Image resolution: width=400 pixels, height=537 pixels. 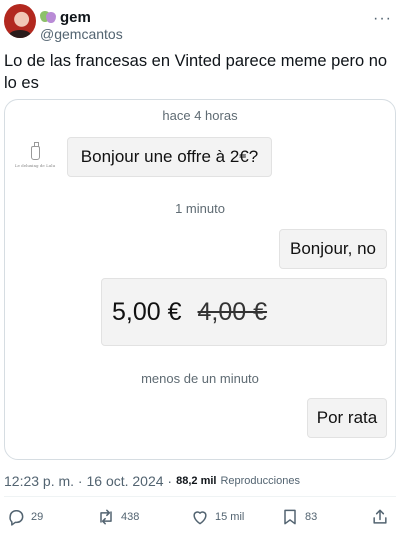 I want to click on tweet-header: gem @gemcantos ···, so click(x=200, y=24).